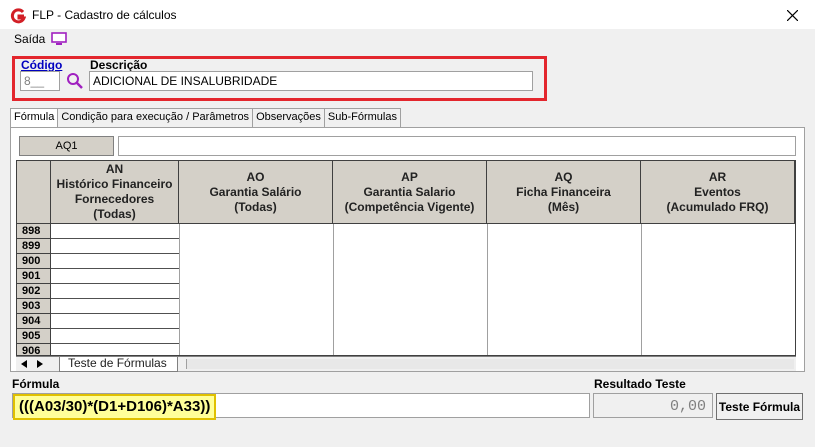  What do you see at coordinates (311, 81) in the screenshot?
I see `descricao-input: ADICIONAL DE INSALUBRIDADE` at bounding box center [311, 81].